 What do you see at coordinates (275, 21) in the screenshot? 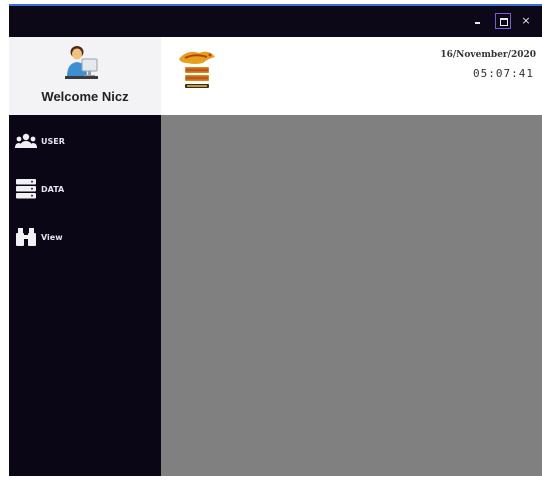
I see `title-bar: ×` at bounding box center [275, 21].